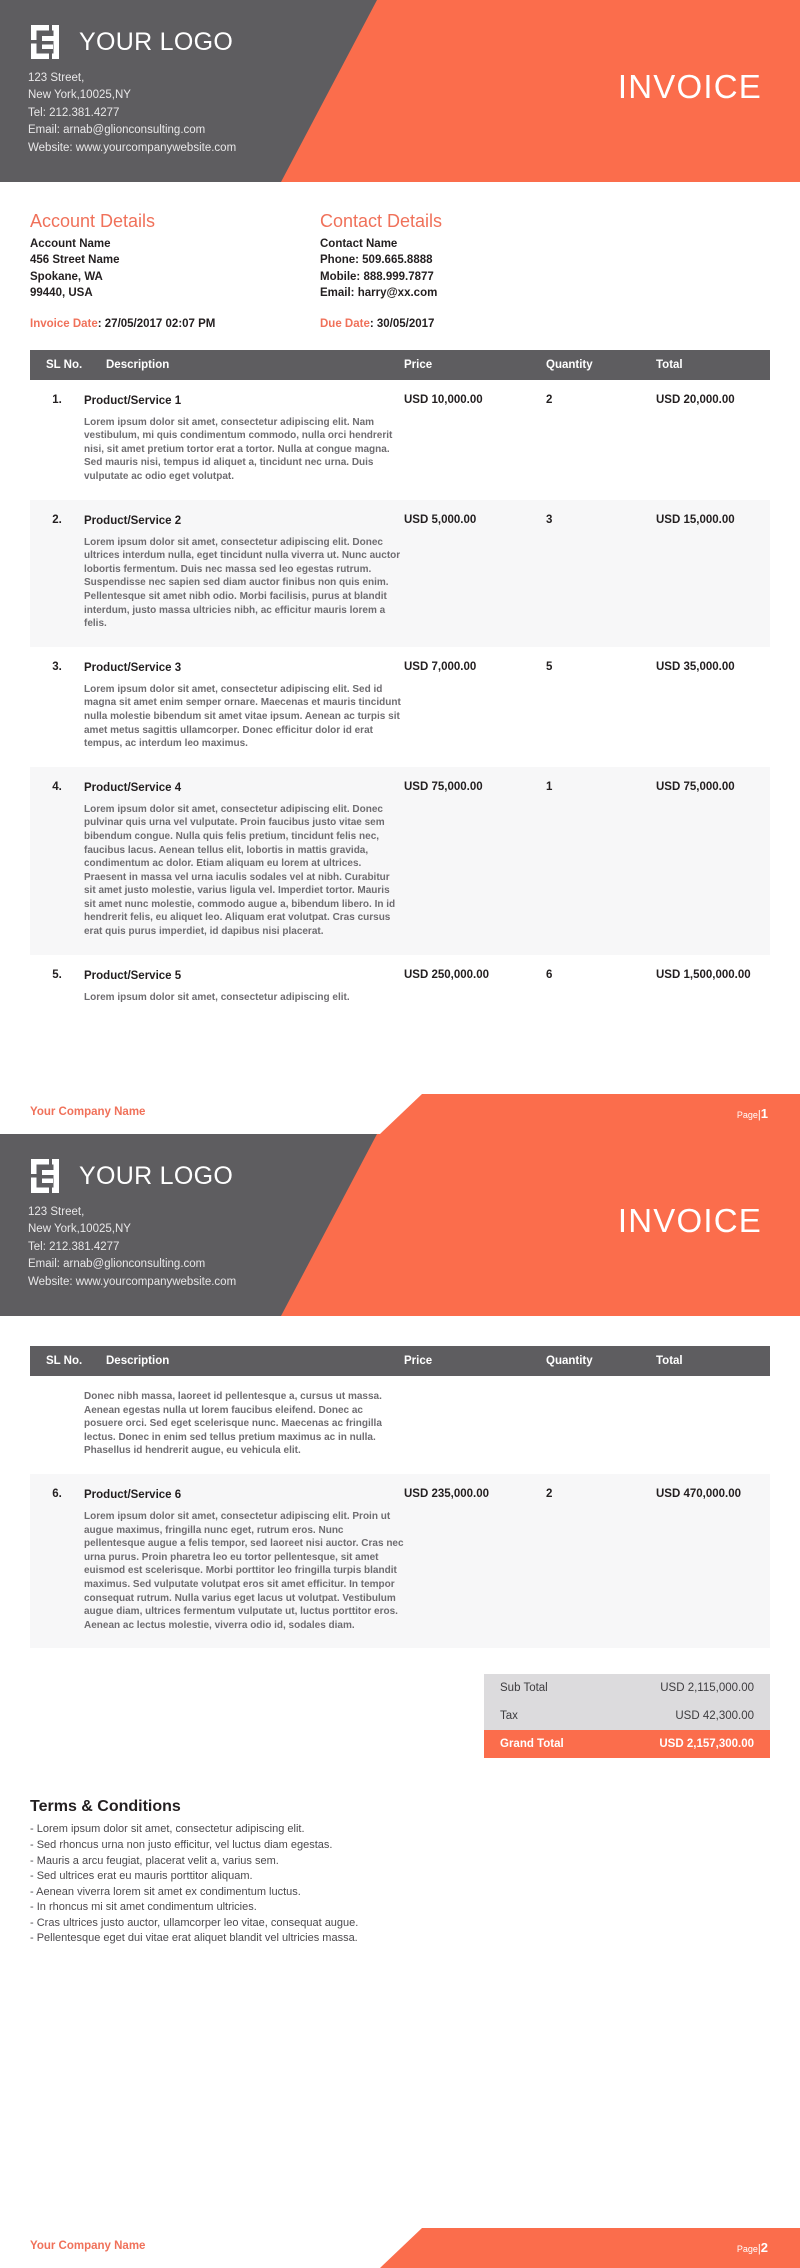 The height and width of the screenshot is (2268, 800). I want to click on cell-price: USD 235,000.00, so click(475, 1561).